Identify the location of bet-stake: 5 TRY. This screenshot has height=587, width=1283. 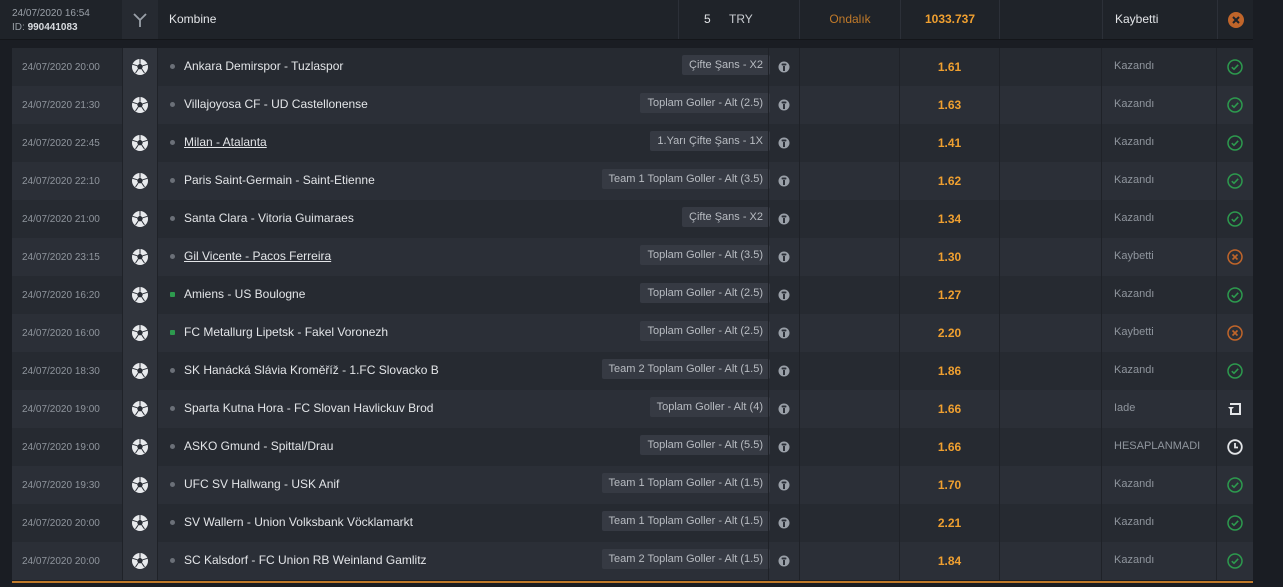
(739, 19).